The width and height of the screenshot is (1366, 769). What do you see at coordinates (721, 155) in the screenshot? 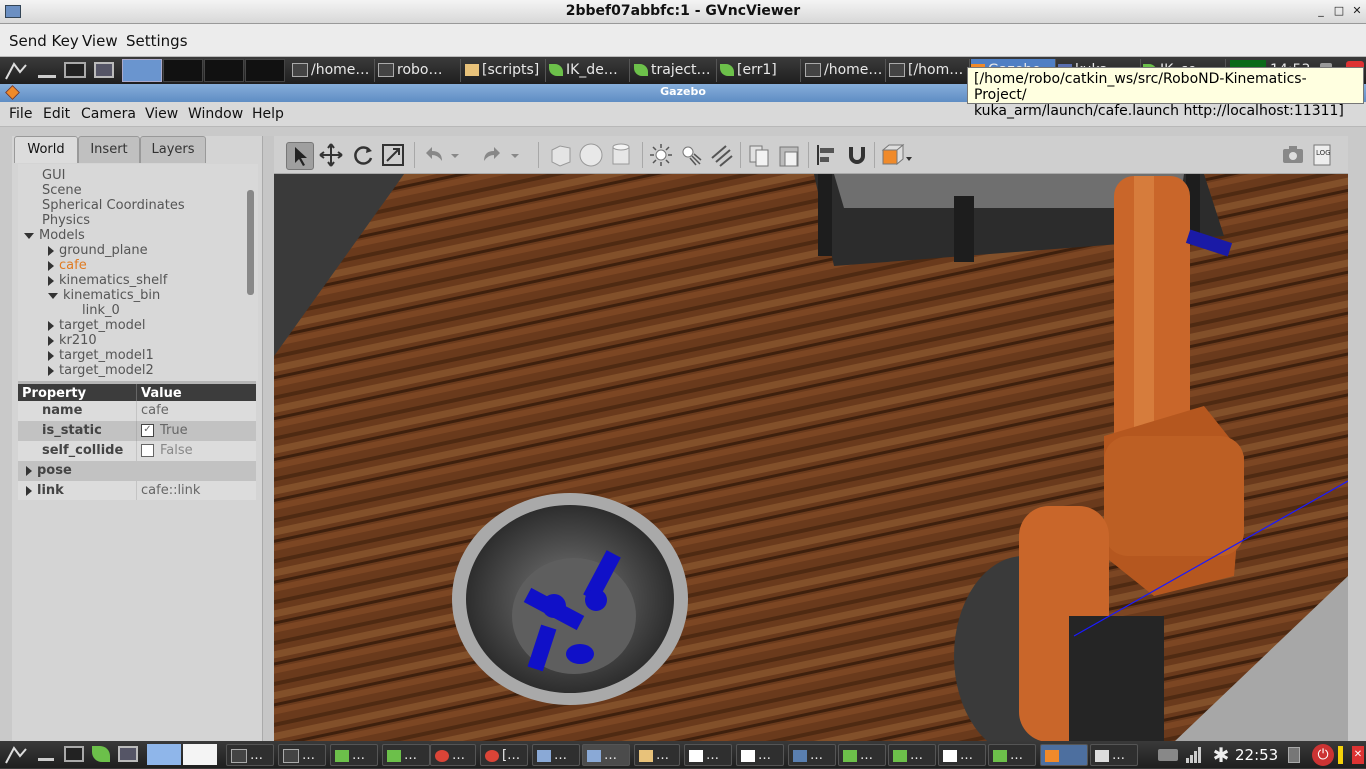
I see `directional-light-icon` at bounding box center [721, 155].